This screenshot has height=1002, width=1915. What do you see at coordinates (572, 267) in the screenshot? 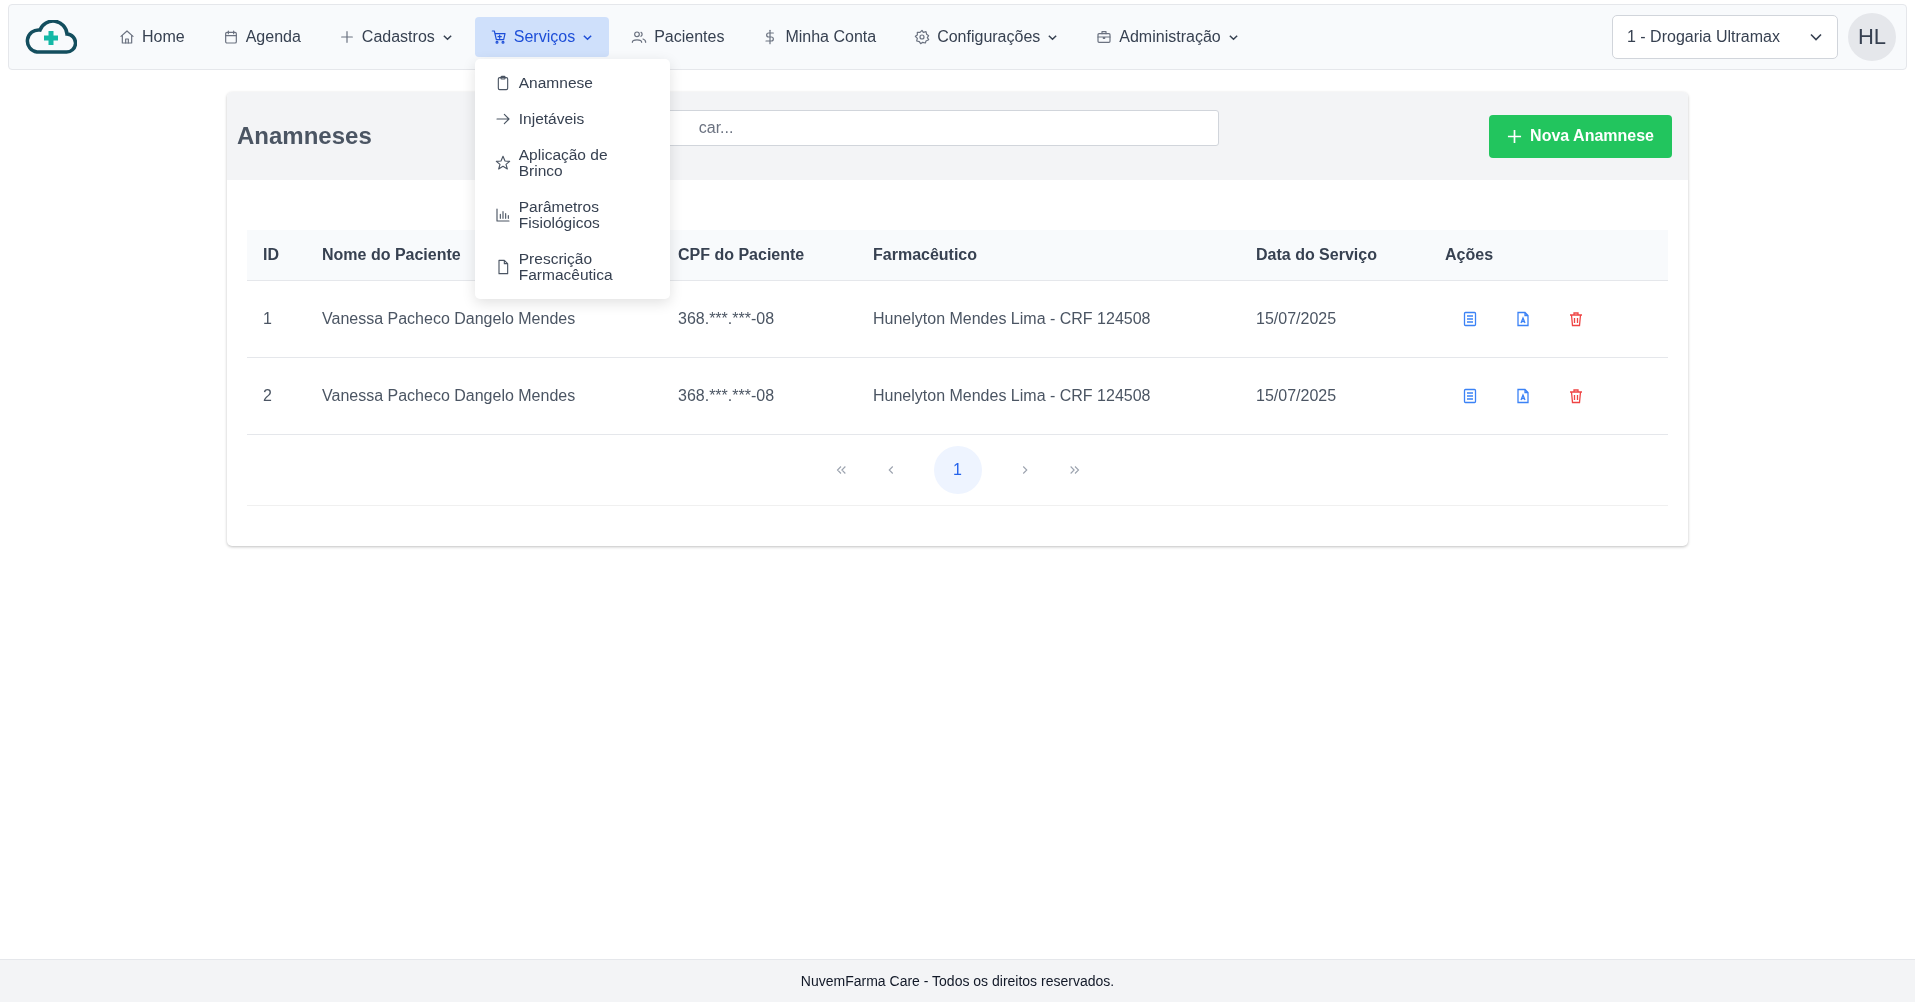
I see `menu-item: Prescrição Farmacêutica` at bounding box center [572, 267].